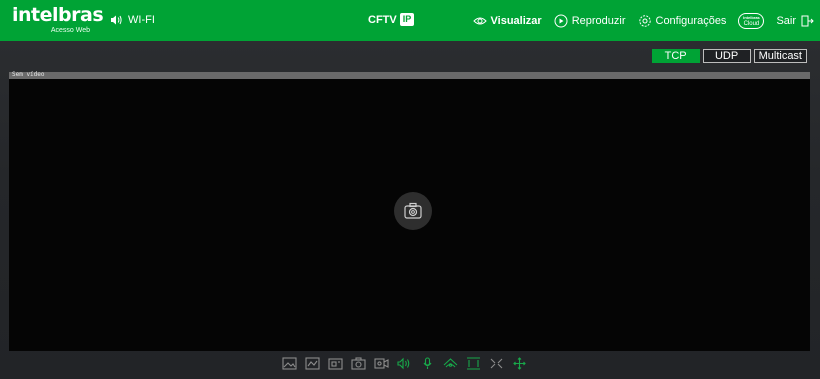  I want to click on image-adjust-alt-button, so click(312, 363).